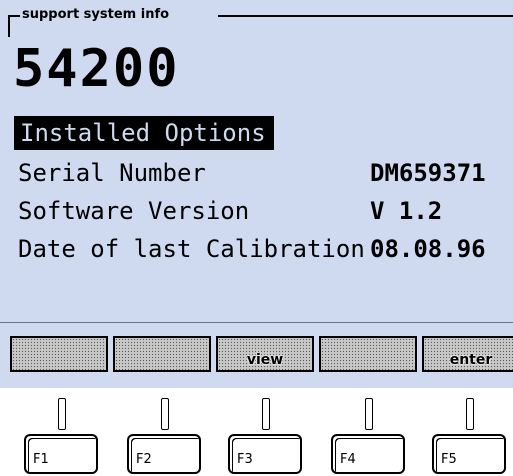 This screenshot has height=476, width=513. I want to click on connector-f3, so click(266, 414).